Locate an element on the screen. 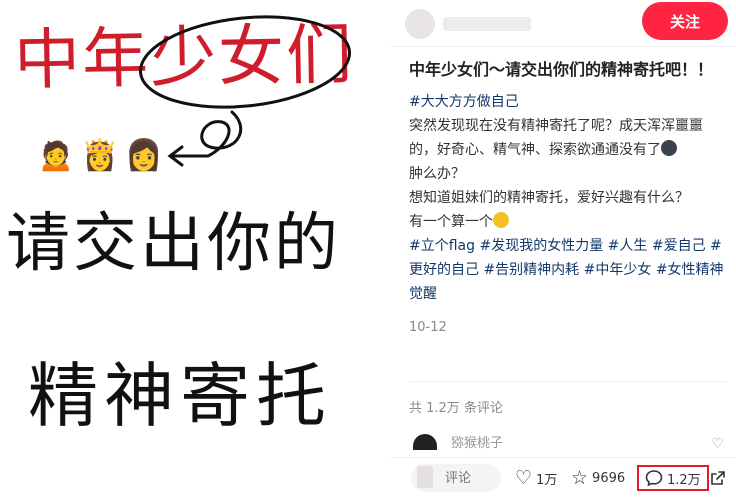  princess-emoji: 👸 is located at coordinates (100, 155).